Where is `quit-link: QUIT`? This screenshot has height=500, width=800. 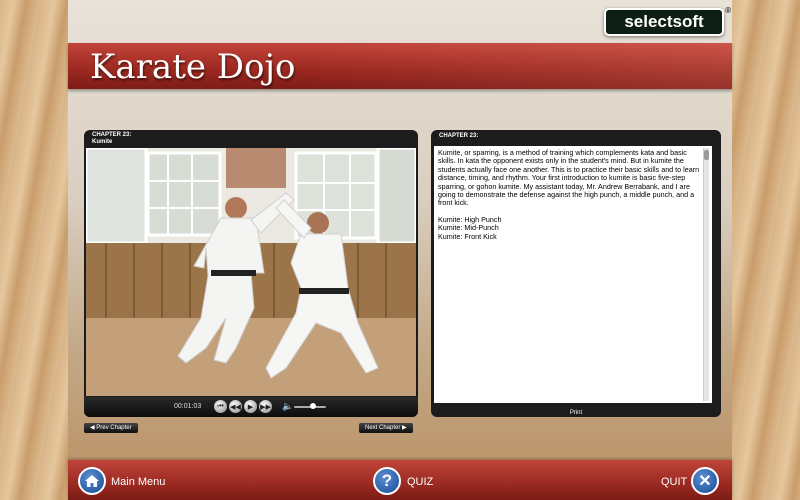
quit-link: QUIT is located at coordinates (674, 482).